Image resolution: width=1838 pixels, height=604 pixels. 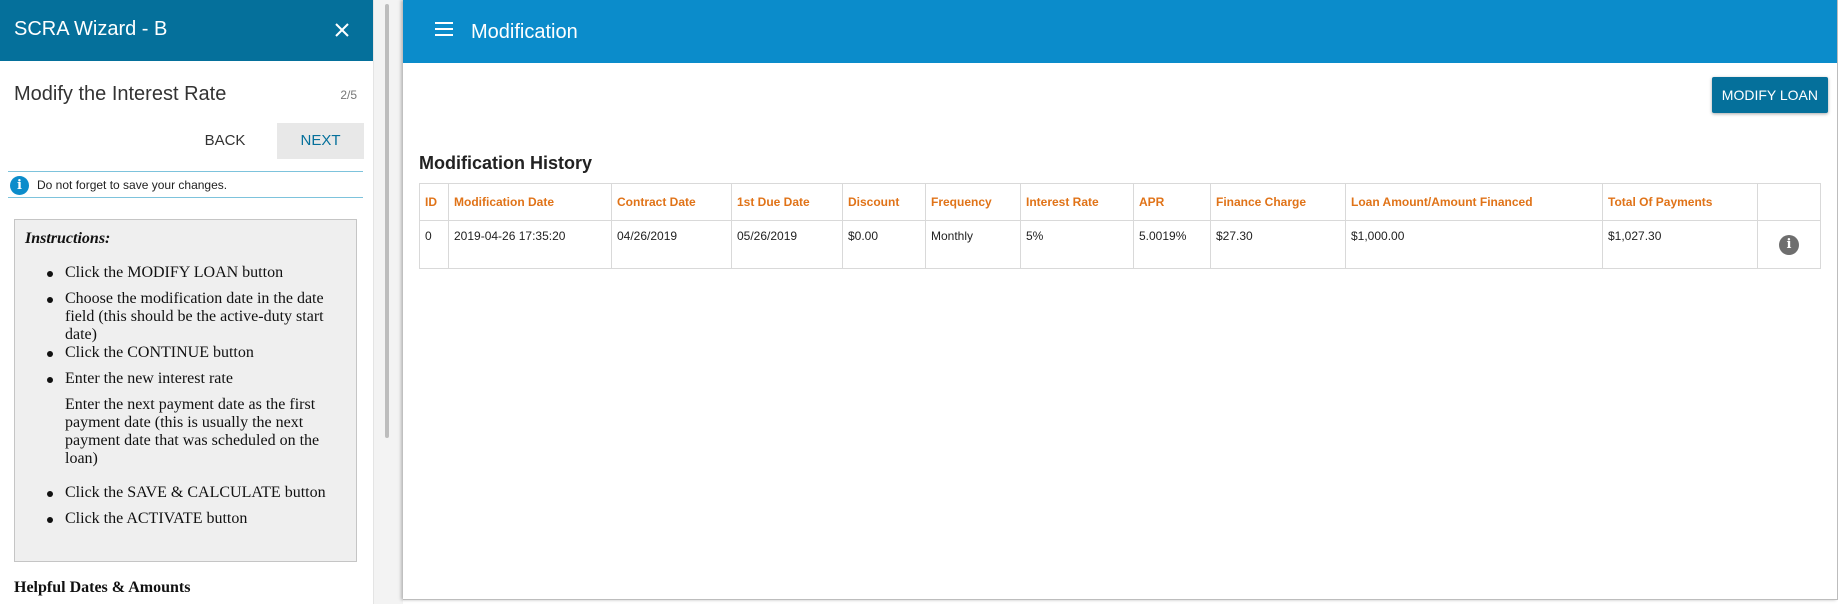 What do you see at coordinates (186, 30) in the screenshot?
I see `wizard-header: SCRA Wizard - B` at bounding box center [186, 30].